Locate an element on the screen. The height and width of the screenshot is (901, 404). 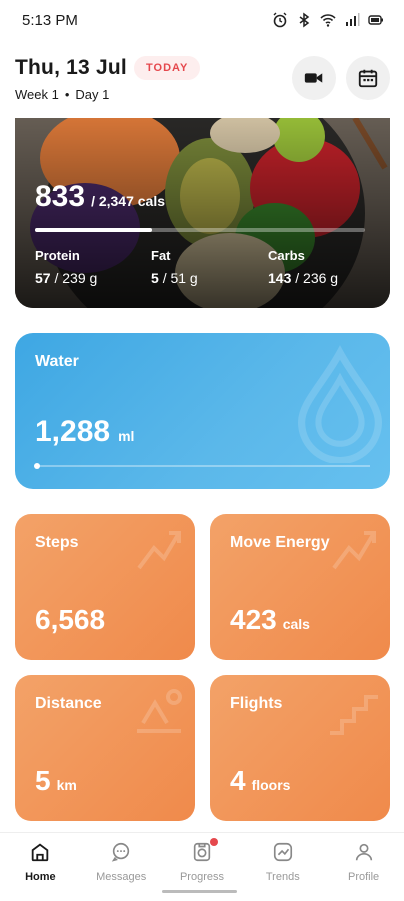
status-bar: 5:13 PM is located at coordinates (202, 20).